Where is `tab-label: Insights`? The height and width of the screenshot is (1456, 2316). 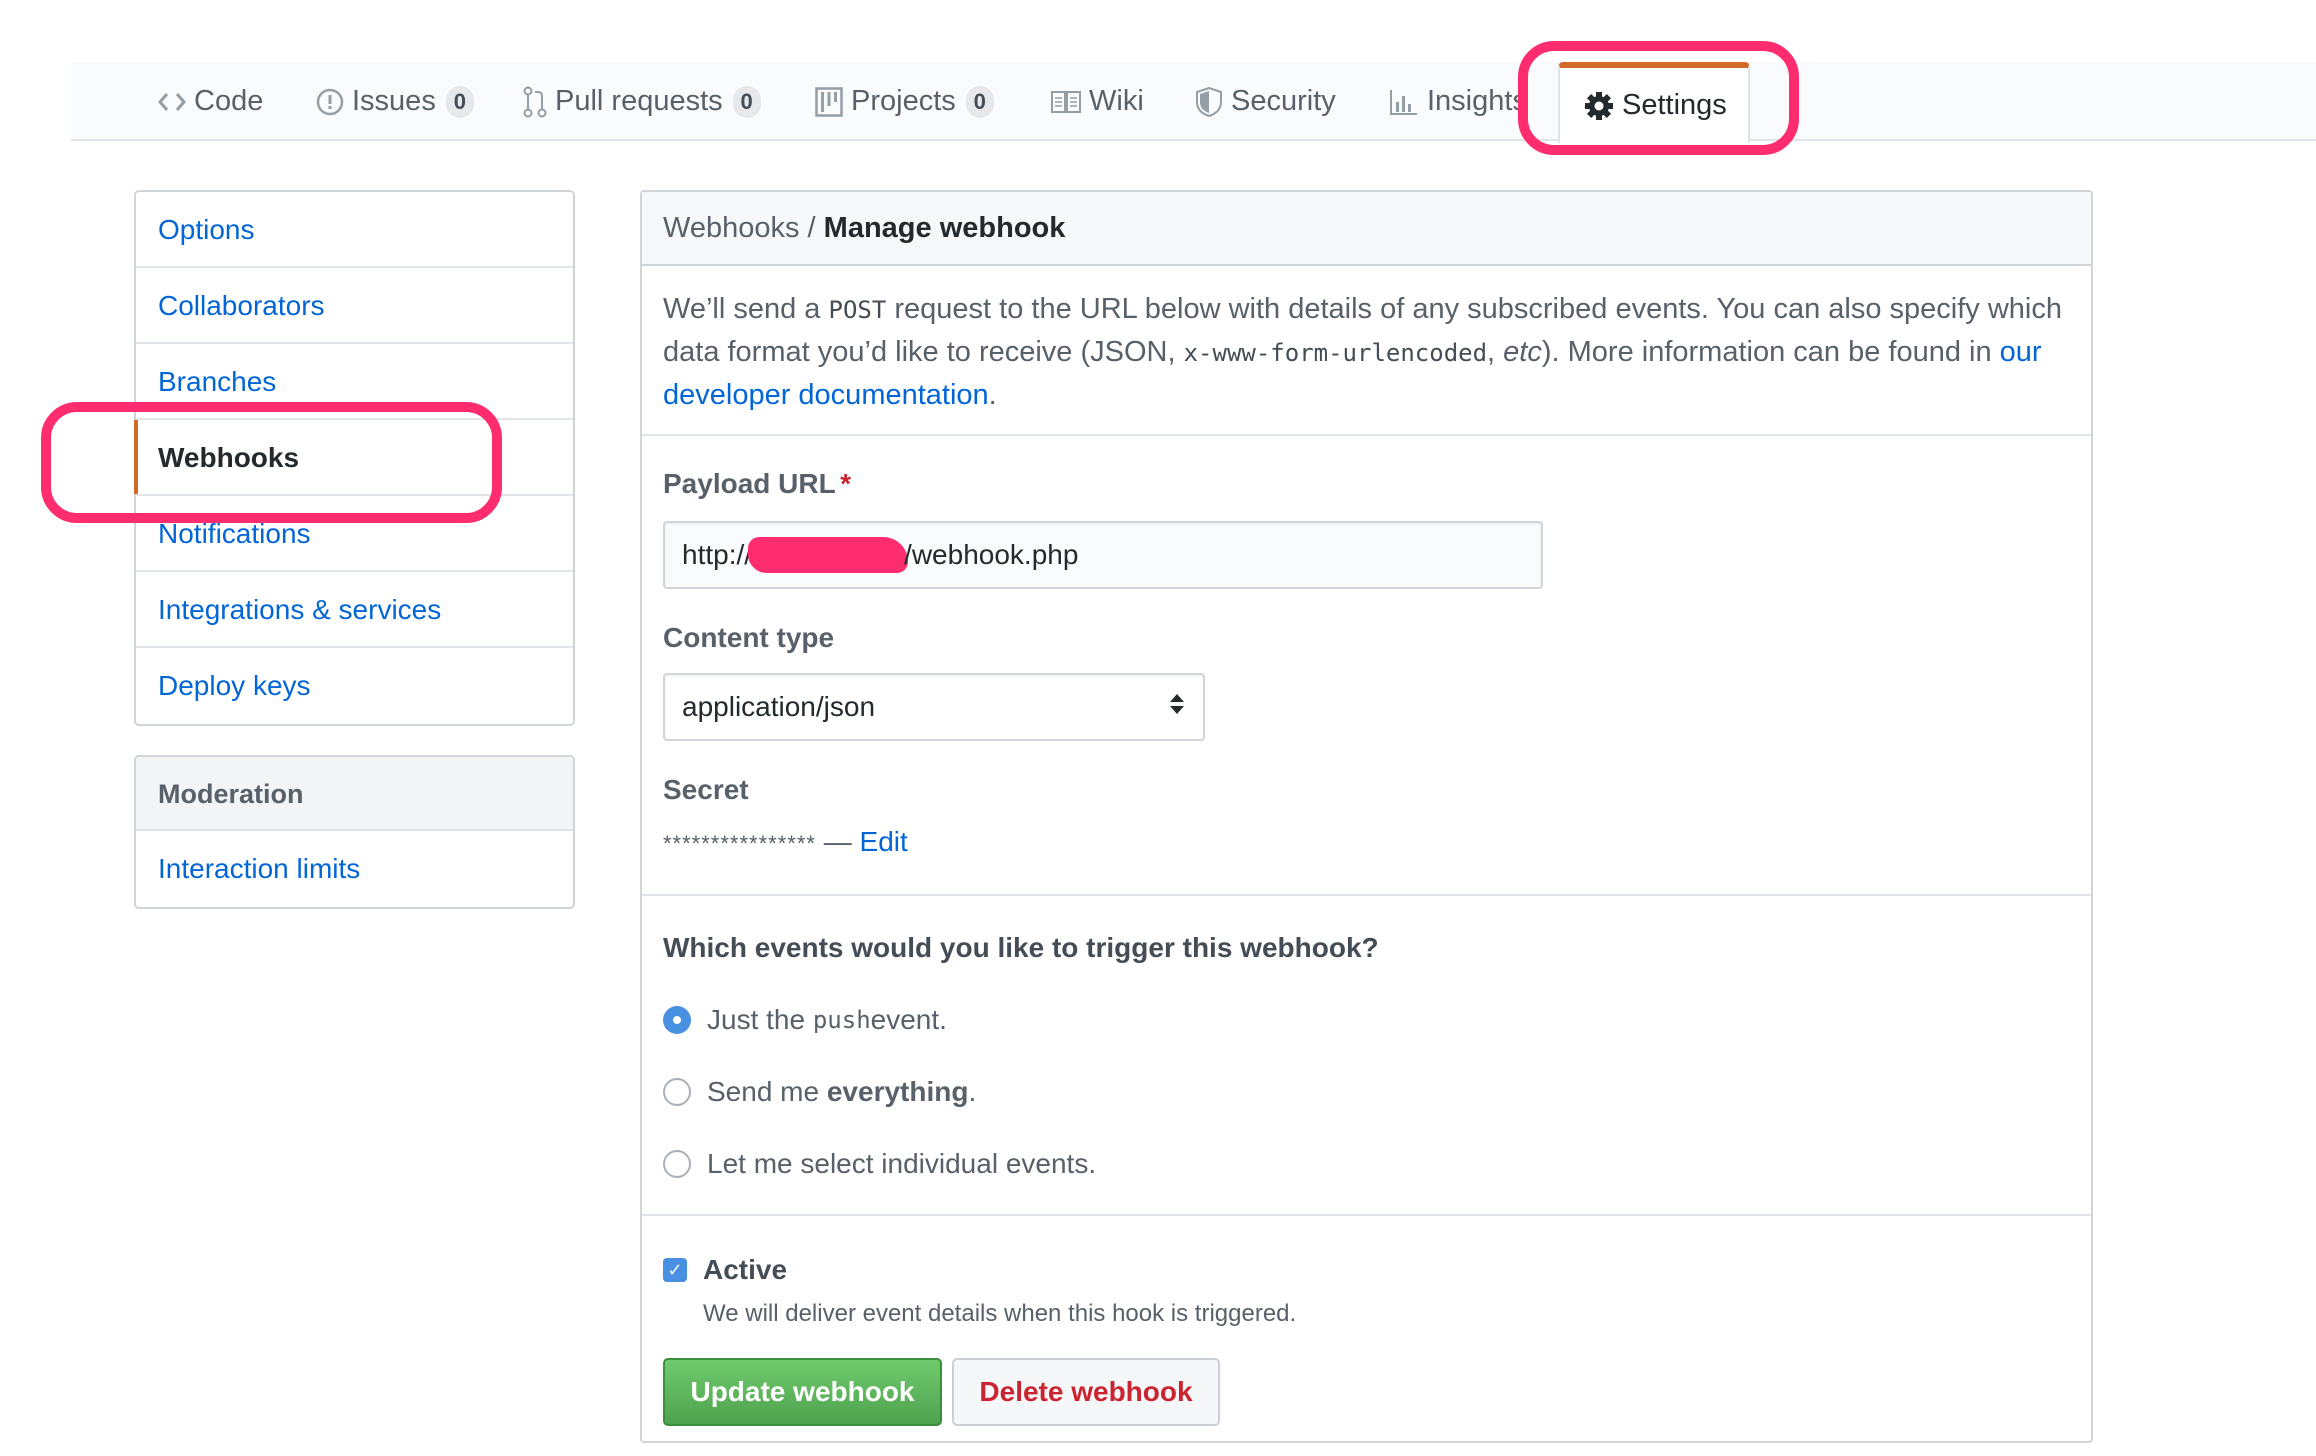
tab-label: Insights is located at coordinates (1477, 101).